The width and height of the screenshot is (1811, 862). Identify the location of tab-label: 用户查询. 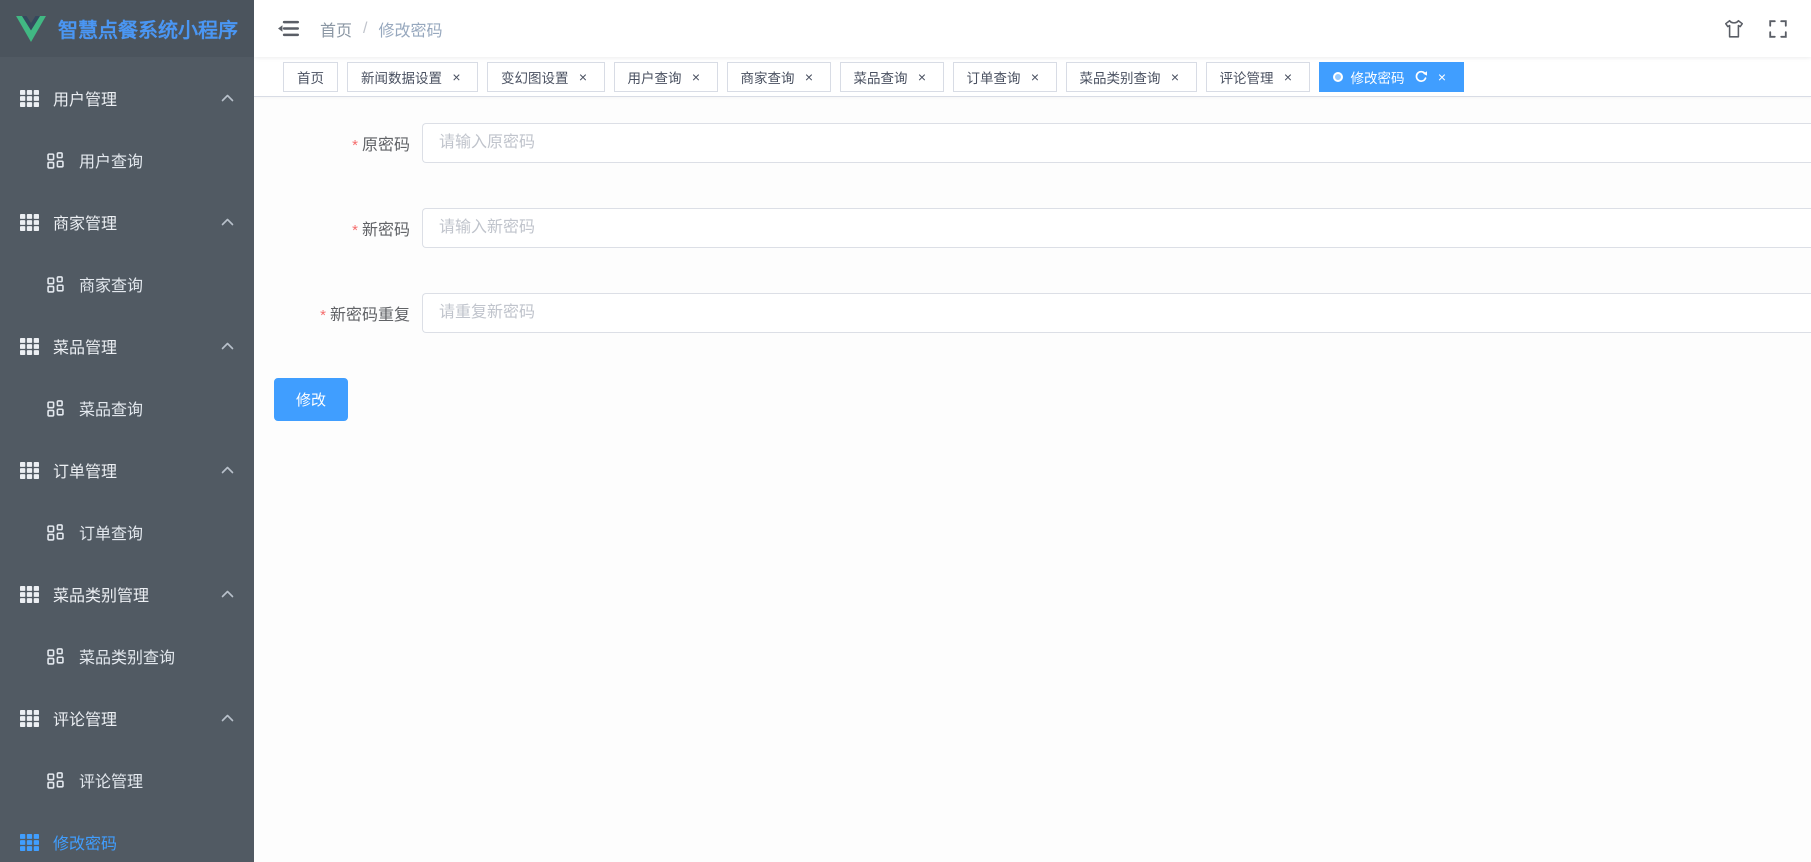
(654, 78).